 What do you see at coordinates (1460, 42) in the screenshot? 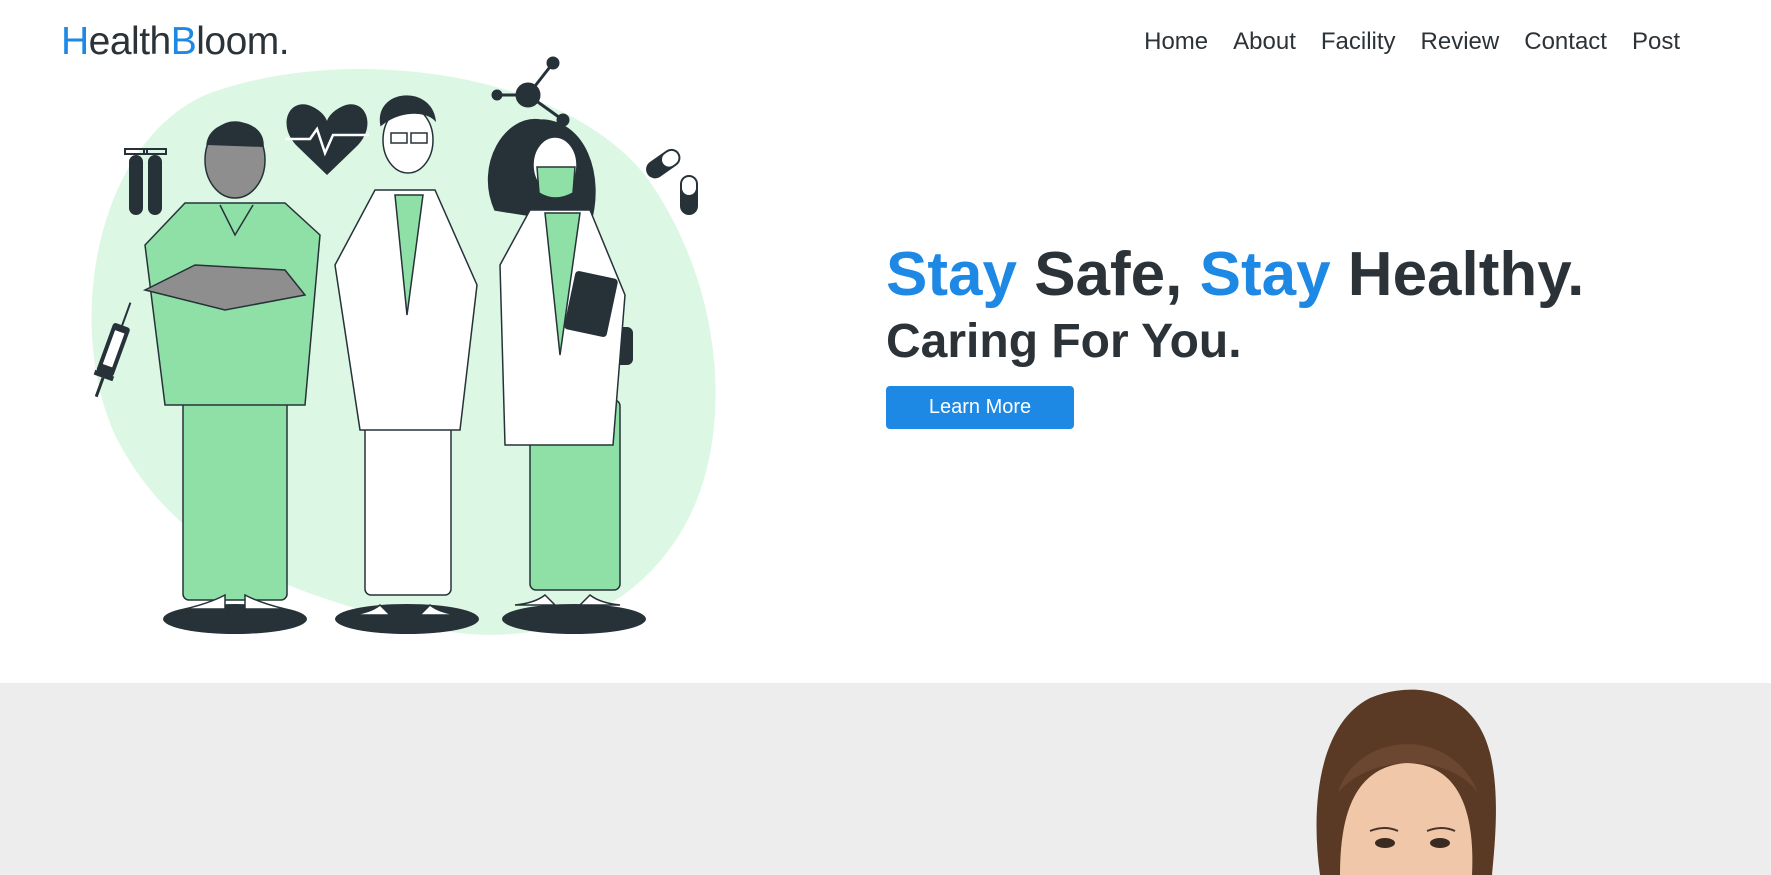
I see `nav-link-review: Review` at bounding box center [1460, 42].